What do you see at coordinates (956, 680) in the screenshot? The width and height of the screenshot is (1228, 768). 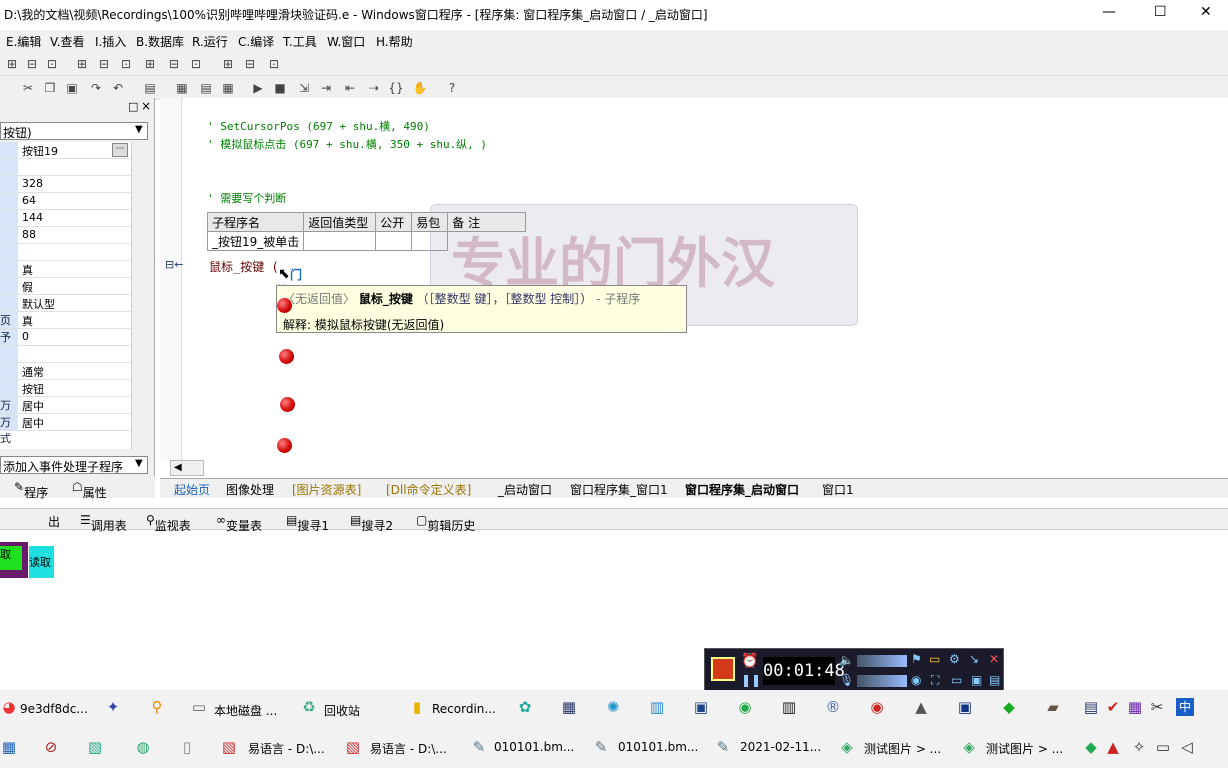 I see `window-icon: ▭` at bounding box center [956, 680].